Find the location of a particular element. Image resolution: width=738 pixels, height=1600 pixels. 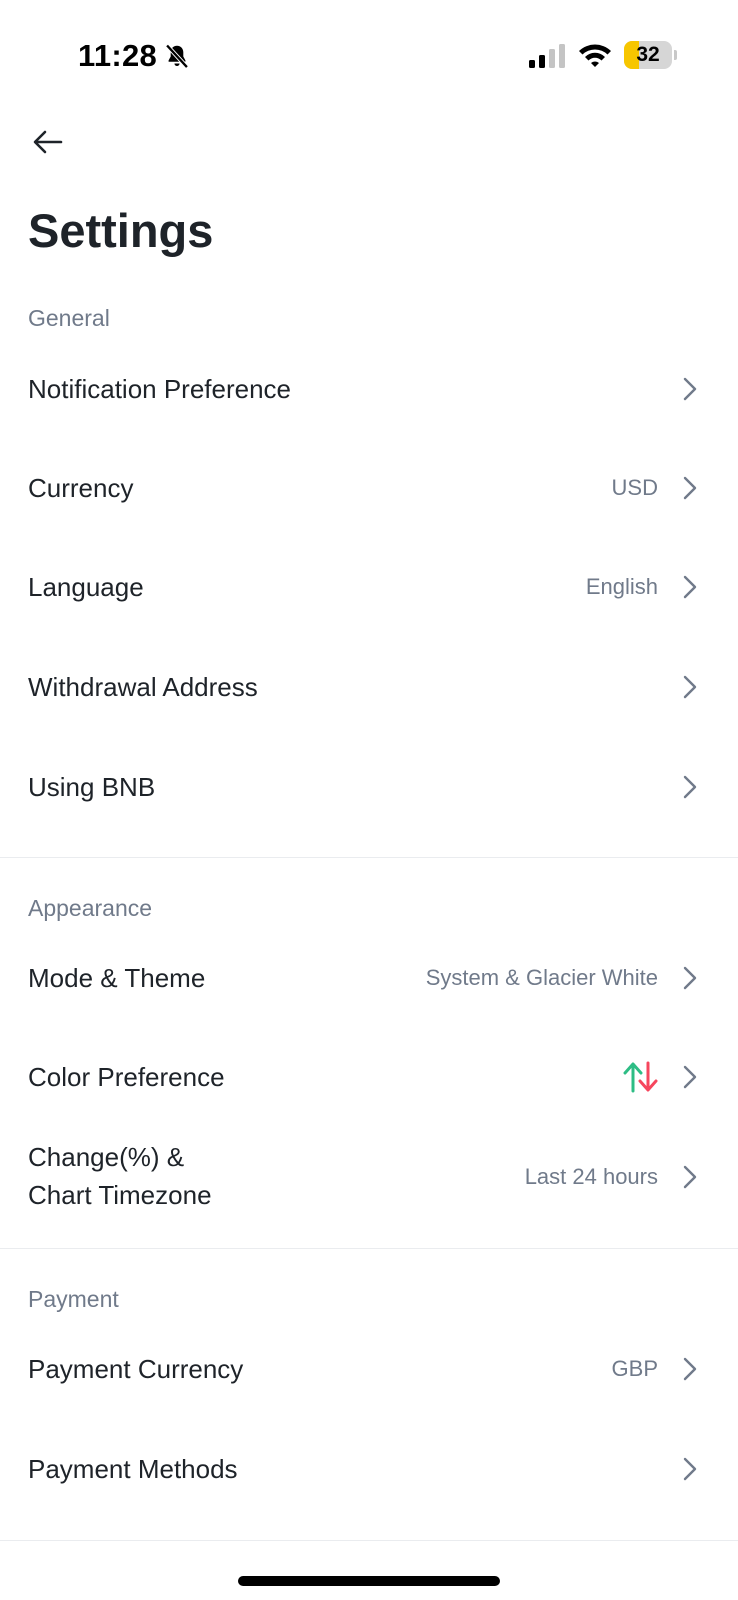

section-header-appearance: Appearance is located at coordinates (90, 908).